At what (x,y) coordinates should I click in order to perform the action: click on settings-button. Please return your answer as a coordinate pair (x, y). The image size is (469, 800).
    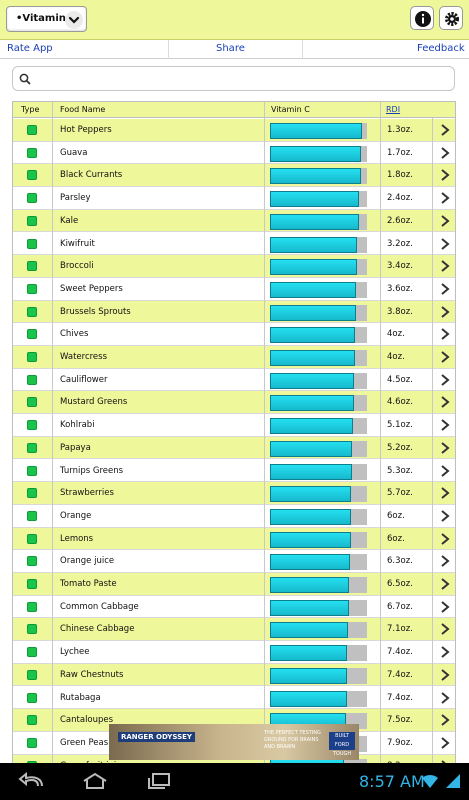
    Looking at the image, I should click on (451, 18).